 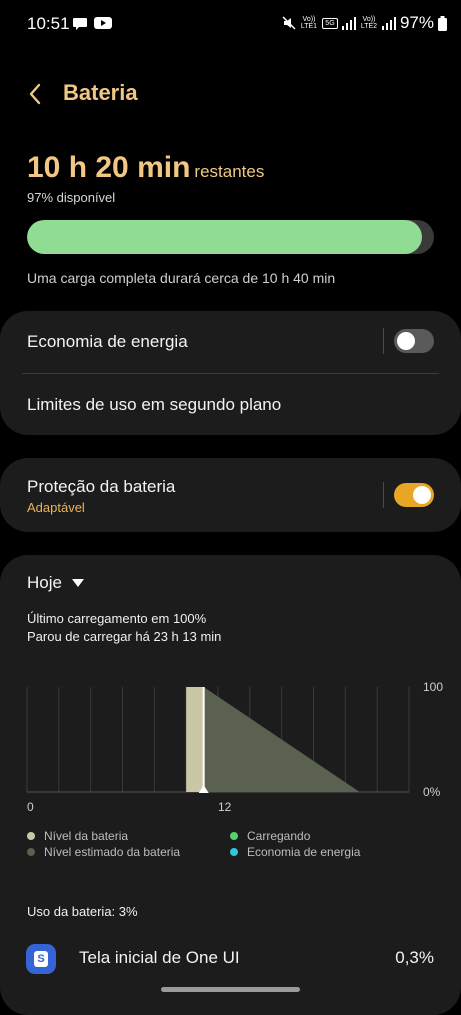 What do you see at coordinates (279, 836) in the screenshot?
I see `legend-label: Carregando` at bounding box center [279, 836].